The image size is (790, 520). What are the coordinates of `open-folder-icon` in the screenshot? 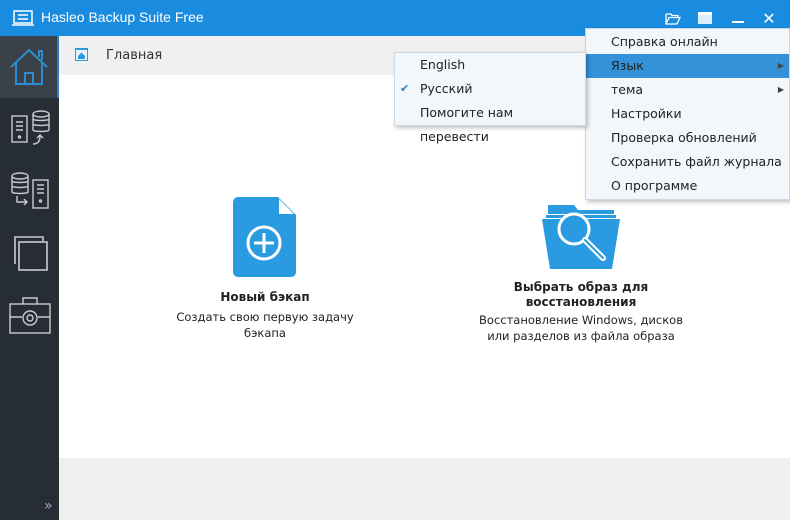 It's located at (673, 18).